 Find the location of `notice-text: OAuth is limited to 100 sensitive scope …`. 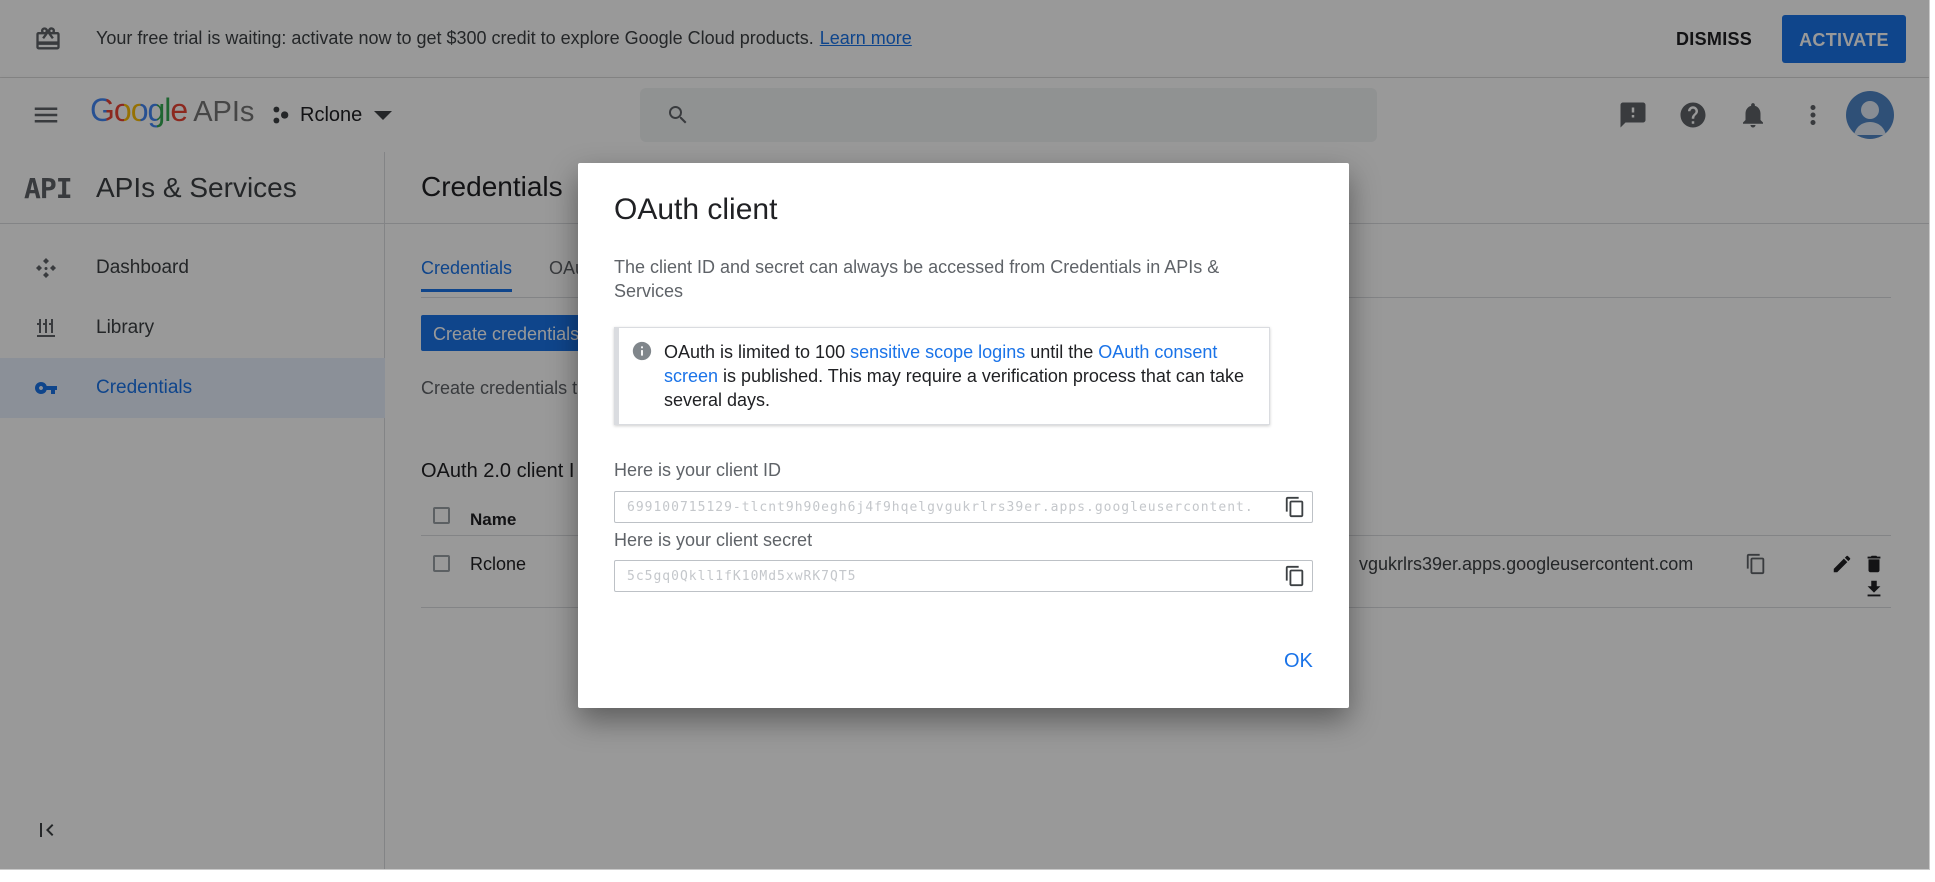

notice-text: OAuth is limited to 100 sensitive scope … is located at coordinates (961, 376).